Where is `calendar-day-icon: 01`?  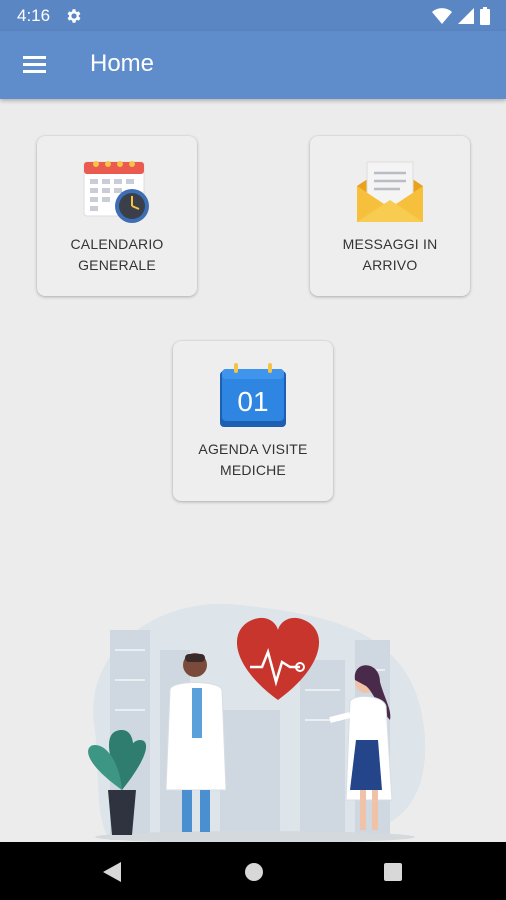 calendar-day-icon: 01 is located at coordinates (253, 395).